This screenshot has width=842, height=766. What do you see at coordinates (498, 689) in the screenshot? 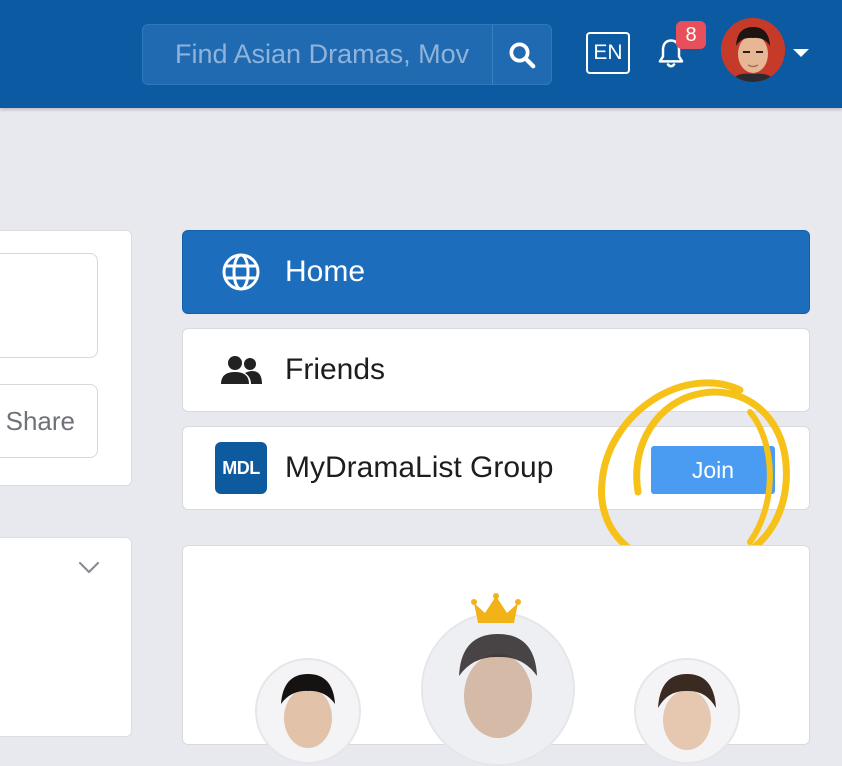
I see `member-avatar-top` at bounding box center [498, 689].